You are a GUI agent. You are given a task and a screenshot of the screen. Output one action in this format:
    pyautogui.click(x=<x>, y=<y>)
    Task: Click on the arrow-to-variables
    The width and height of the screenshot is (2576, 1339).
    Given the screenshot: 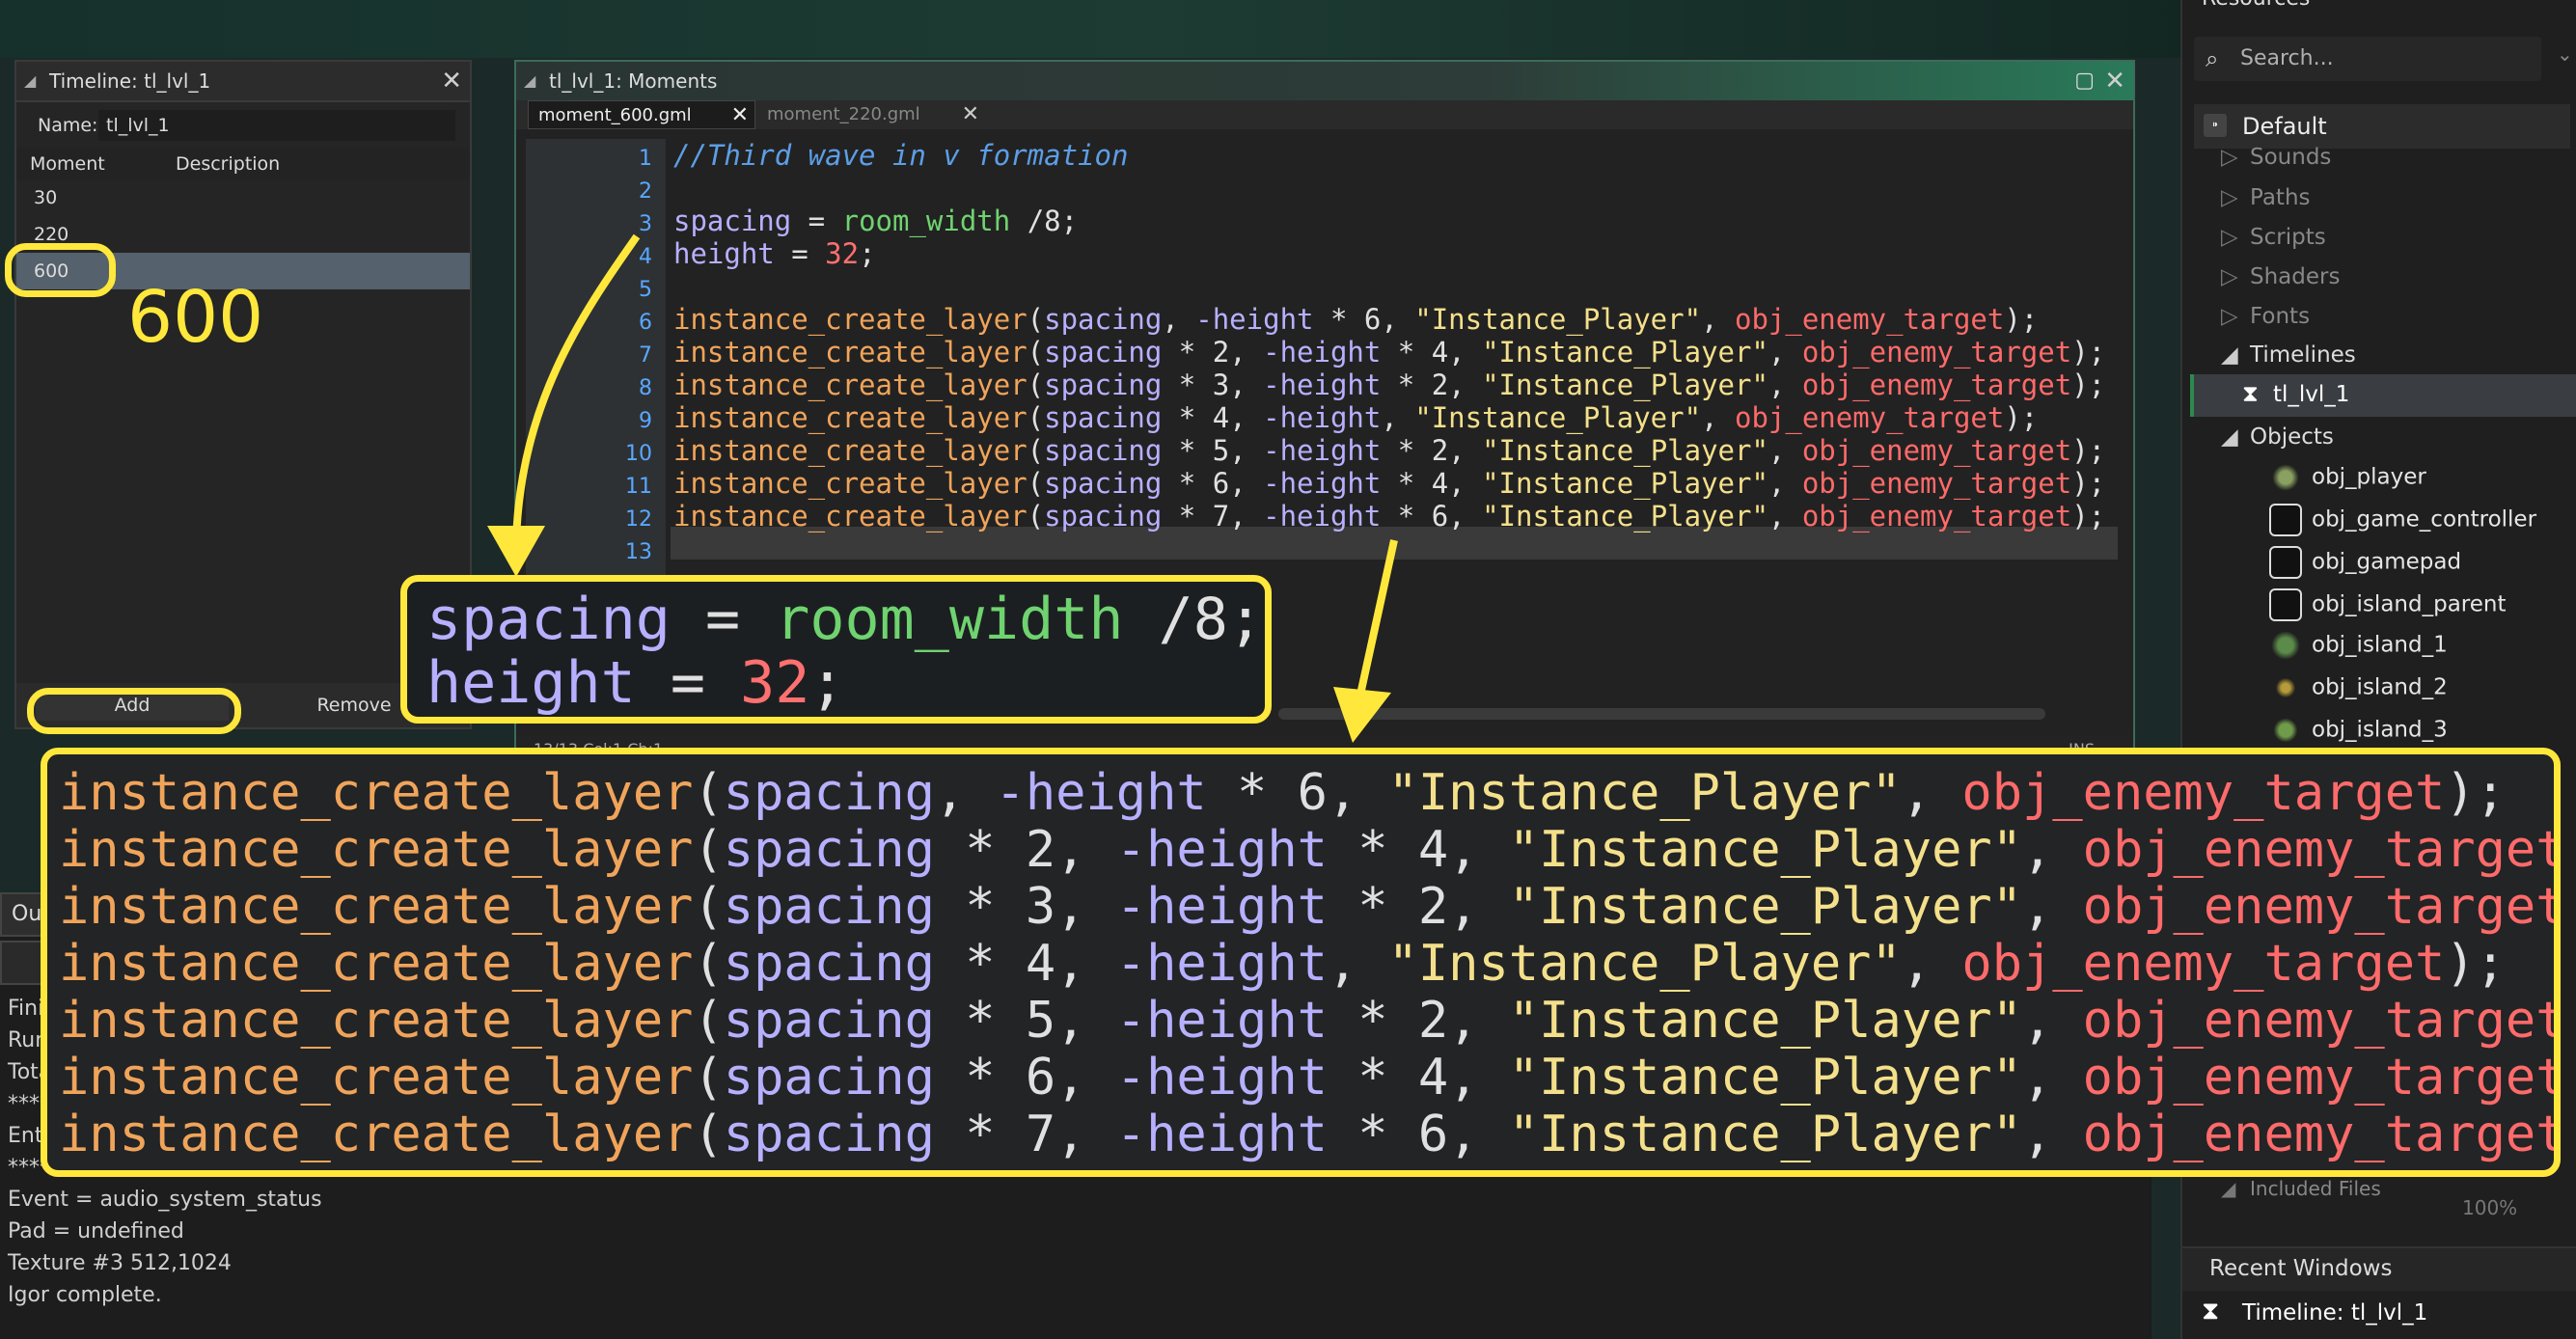 What is the action you would take?
    pyautogui.click(x=576, y=387)
    